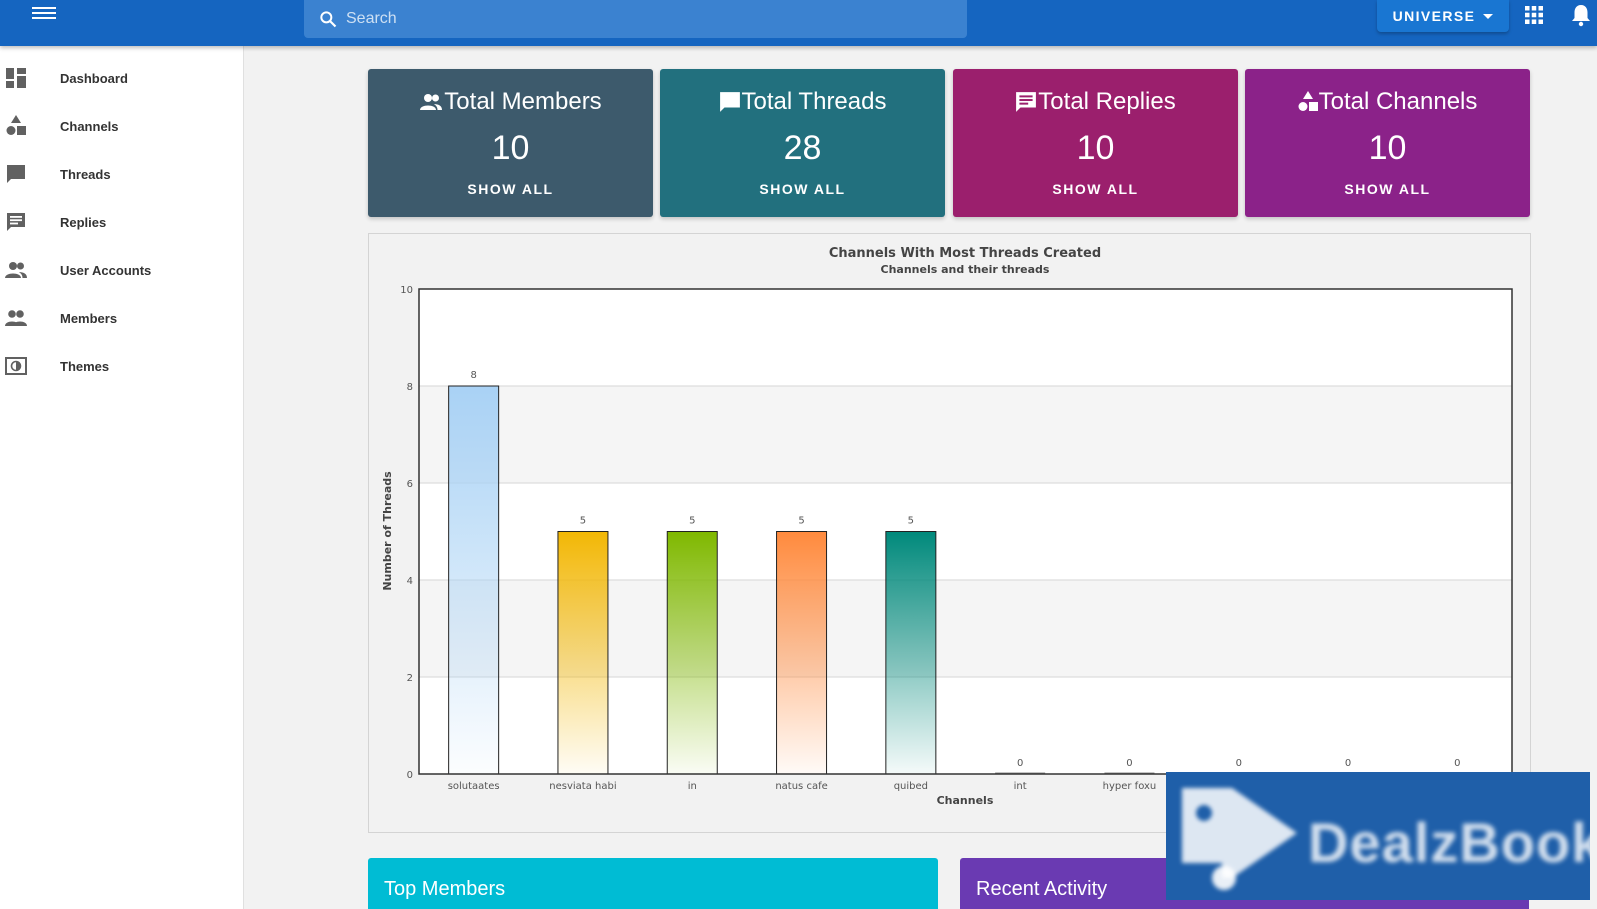 This screenshot has width=1597, height=909. I want to click on stat-title: Total Members, so click(523, 101).